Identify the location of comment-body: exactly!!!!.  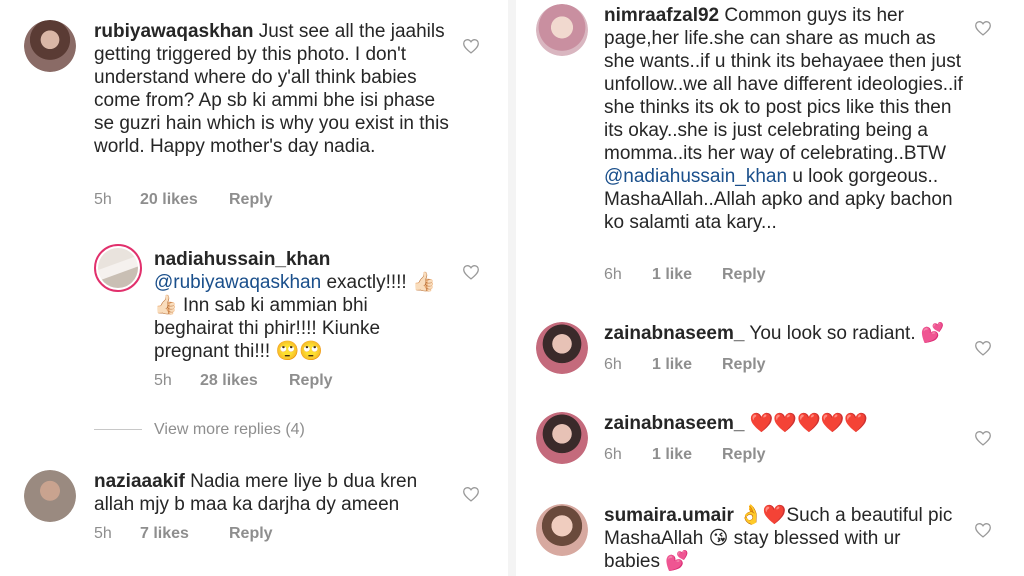
(366, 282).